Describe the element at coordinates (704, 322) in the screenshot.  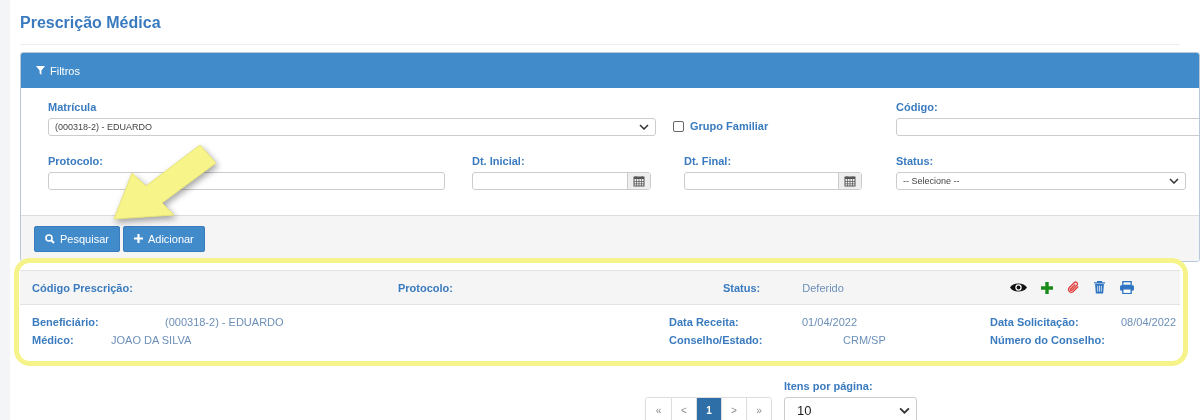
I see `field-label: Data Receita:` at that location.